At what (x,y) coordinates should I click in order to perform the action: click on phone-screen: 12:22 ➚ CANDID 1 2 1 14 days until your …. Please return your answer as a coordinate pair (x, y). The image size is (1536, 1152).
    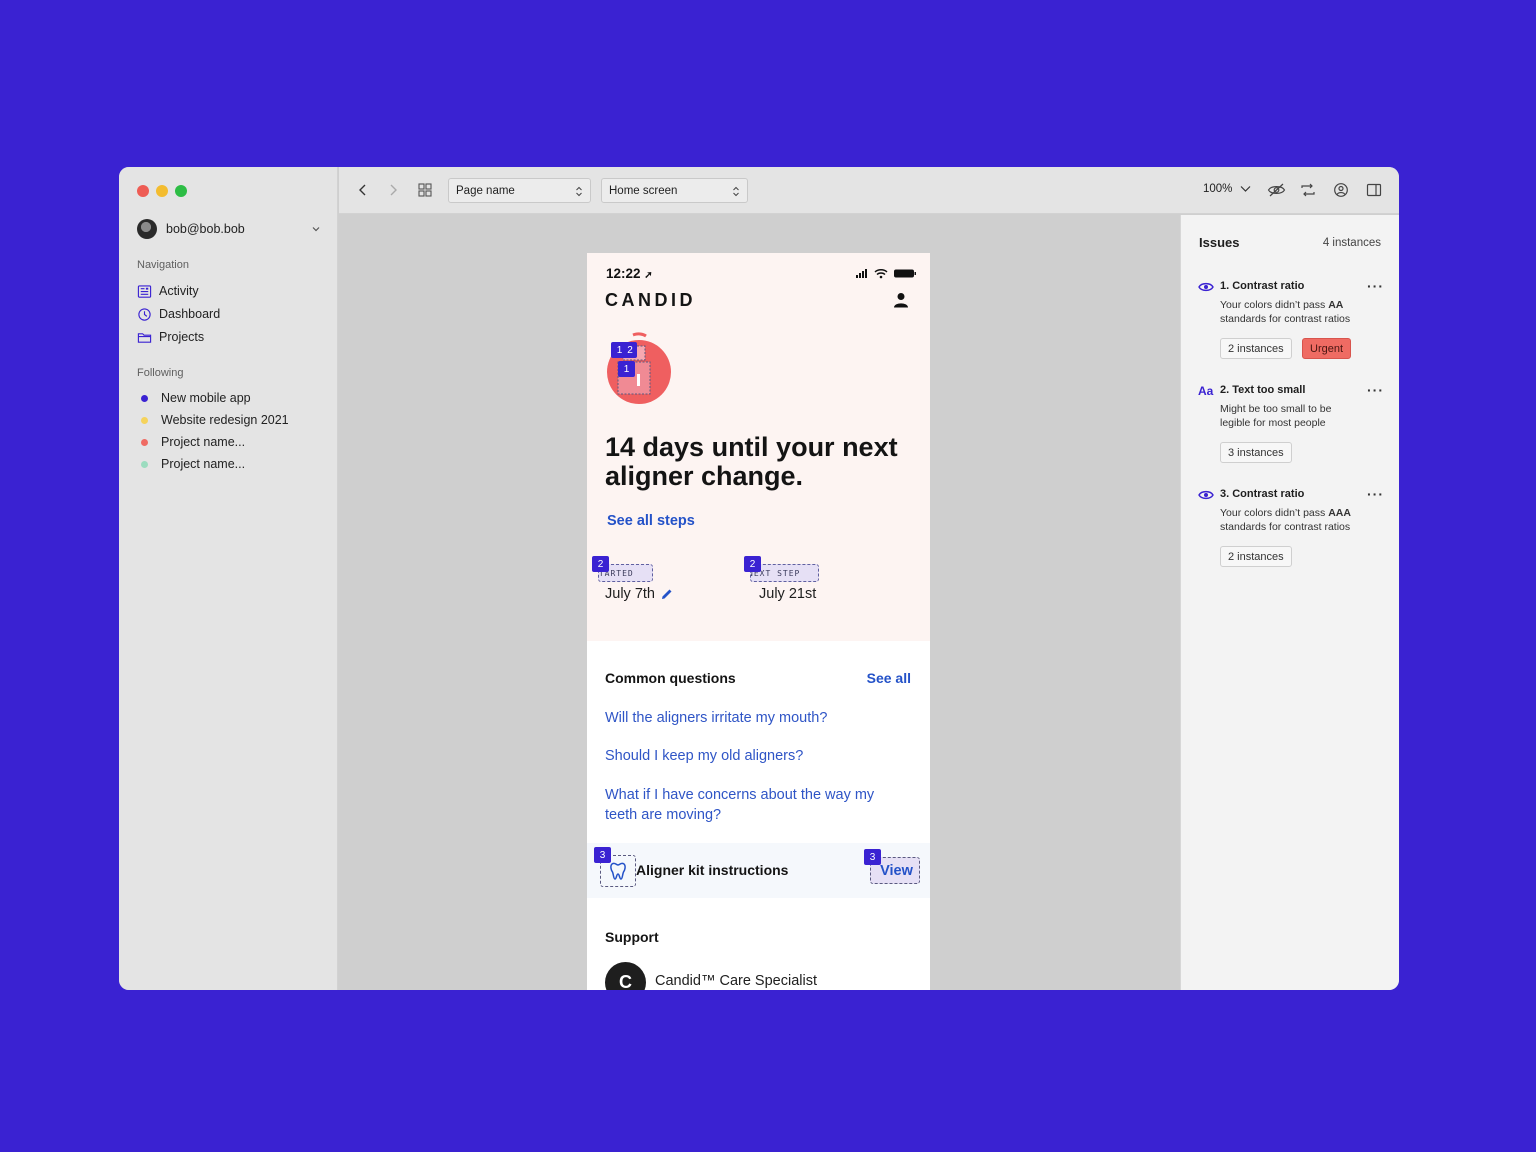
    Looking at the image, I should click on (758, 621).